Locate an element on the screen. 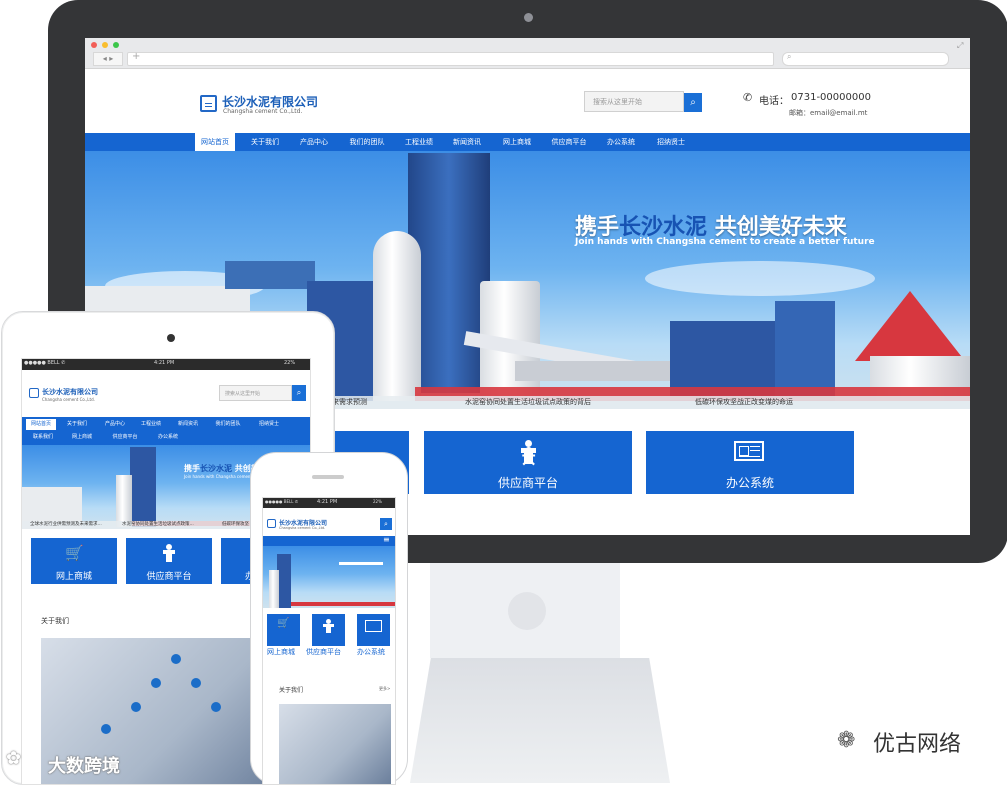 Image resolution: width=1007 pixels, height=785 pixels. ticker-item: 水泥窑协同处置生活垃圾试点政策的背后 is located at coordinates (528, 402).